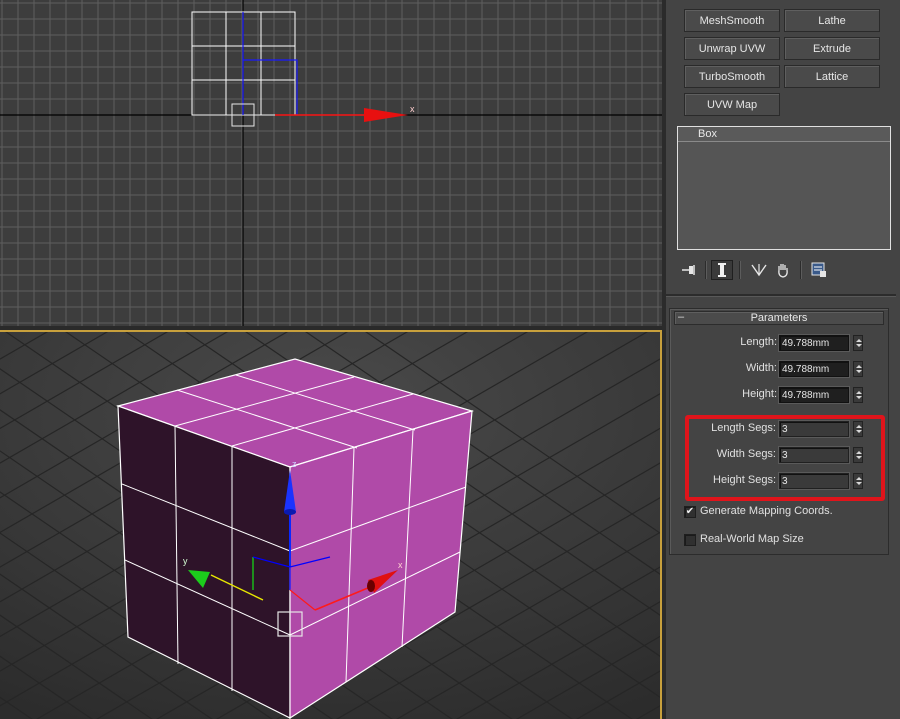 This screenshot has height=719, width=900. What do you see at coordinates (690, 512) in the screenshot?
I see `generate-mapping-checkbox: ✔` at bounding box center [690, 512].